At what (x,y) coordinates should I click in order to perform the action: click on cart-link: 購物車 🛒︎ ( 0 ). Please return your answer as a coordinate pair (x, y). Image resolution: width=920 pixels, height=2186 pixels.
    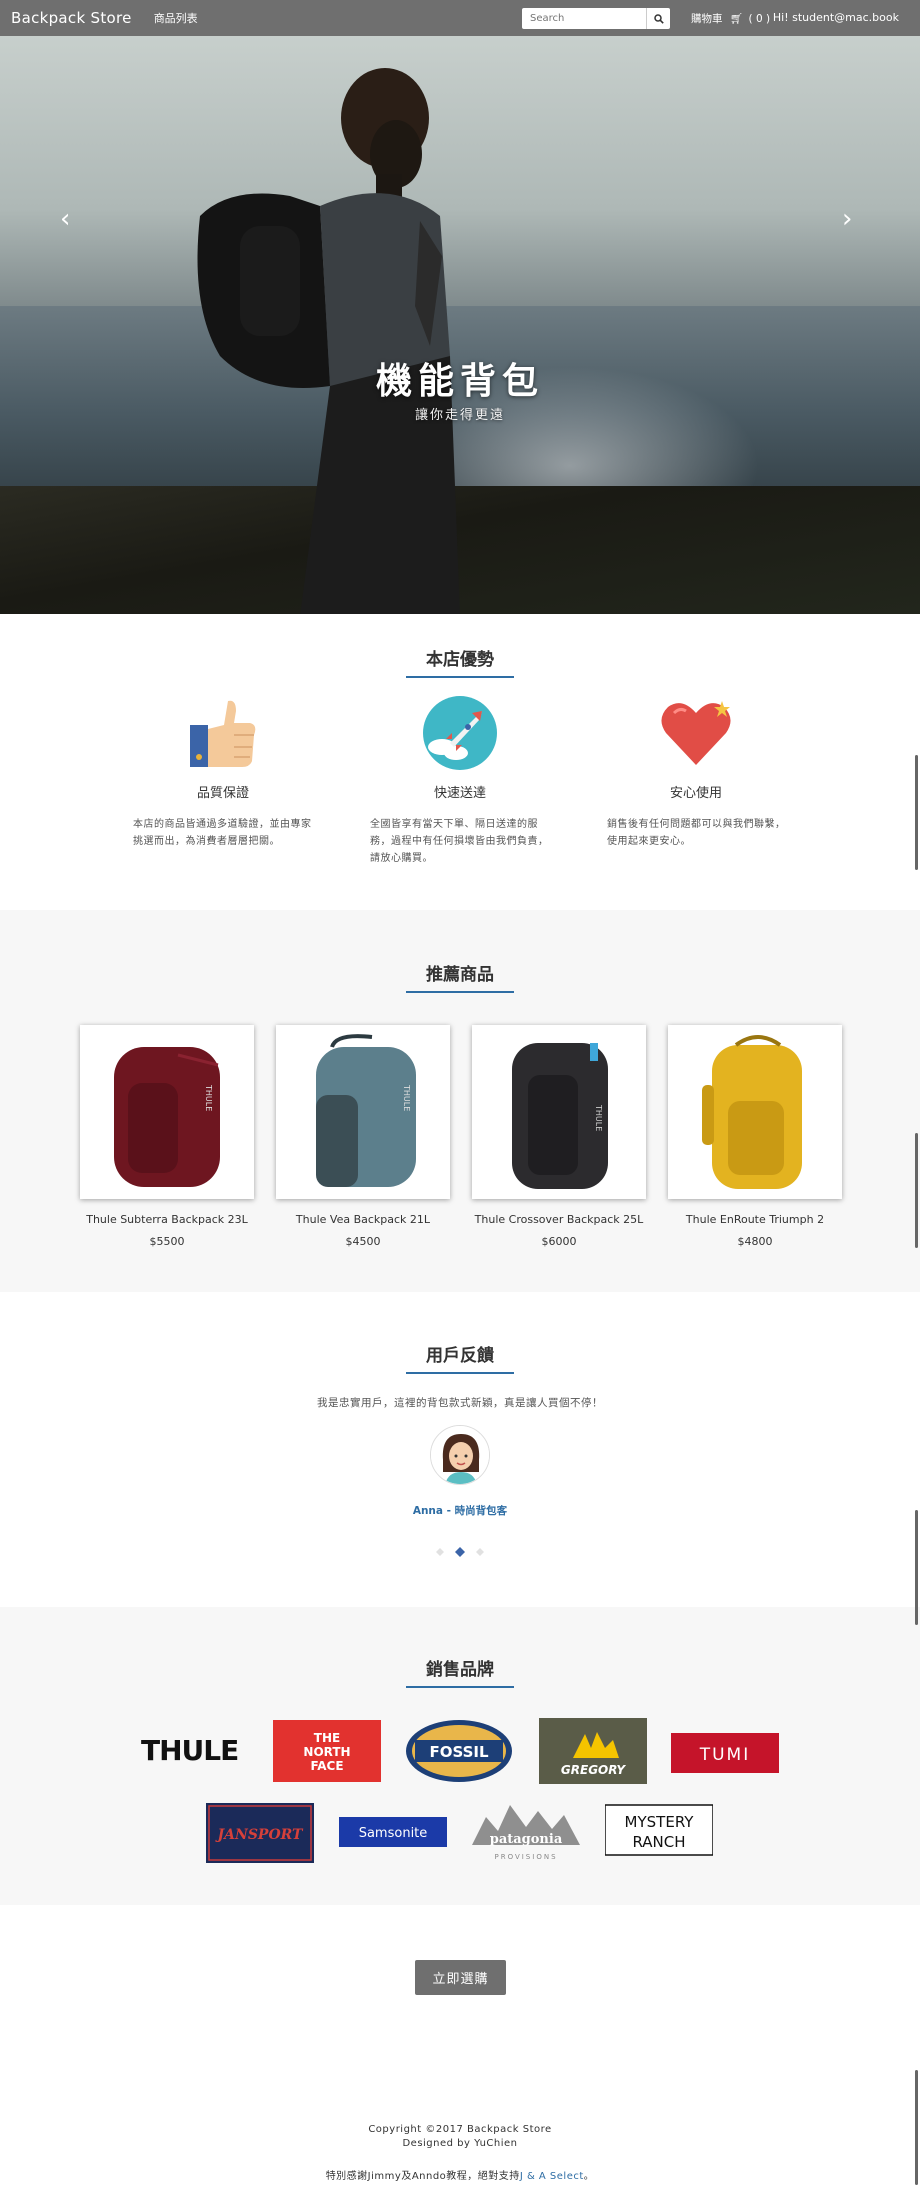
    Looking at the image, I should click on (730, 18).